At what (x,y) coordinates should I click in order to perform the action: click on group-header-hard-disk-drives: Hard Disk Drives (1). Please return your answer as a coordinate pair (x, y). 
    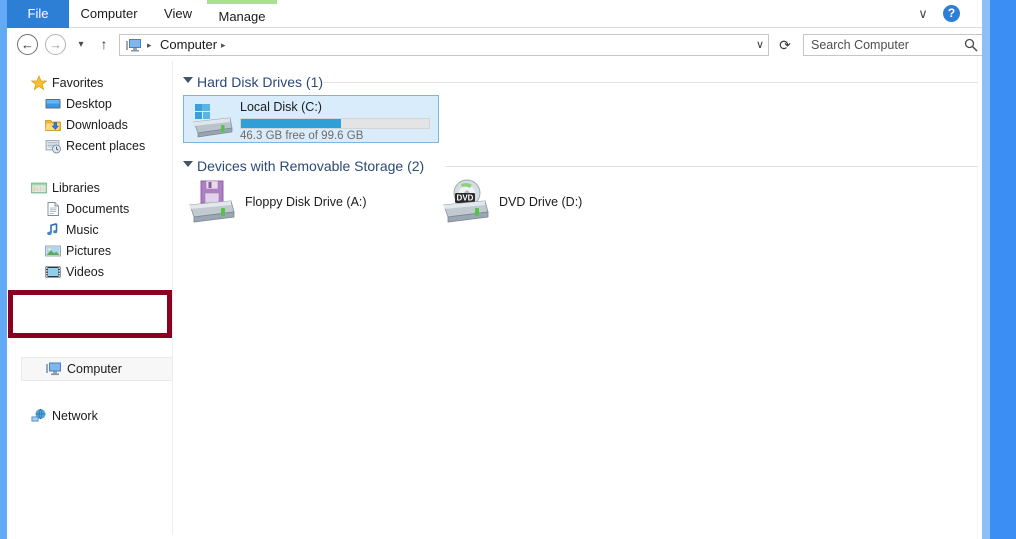
    Looking at the image, I should click on (575, 82).